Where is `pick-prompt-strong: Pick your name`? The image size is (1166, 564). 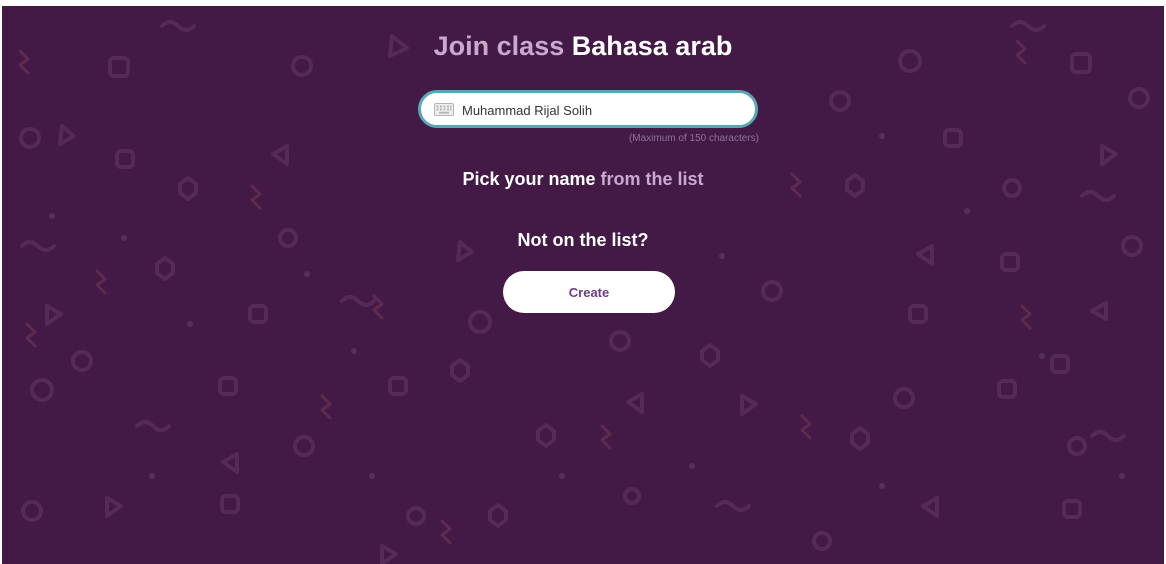
pick-prompt-strong: Pick your name is located at coordinates (529, 179).